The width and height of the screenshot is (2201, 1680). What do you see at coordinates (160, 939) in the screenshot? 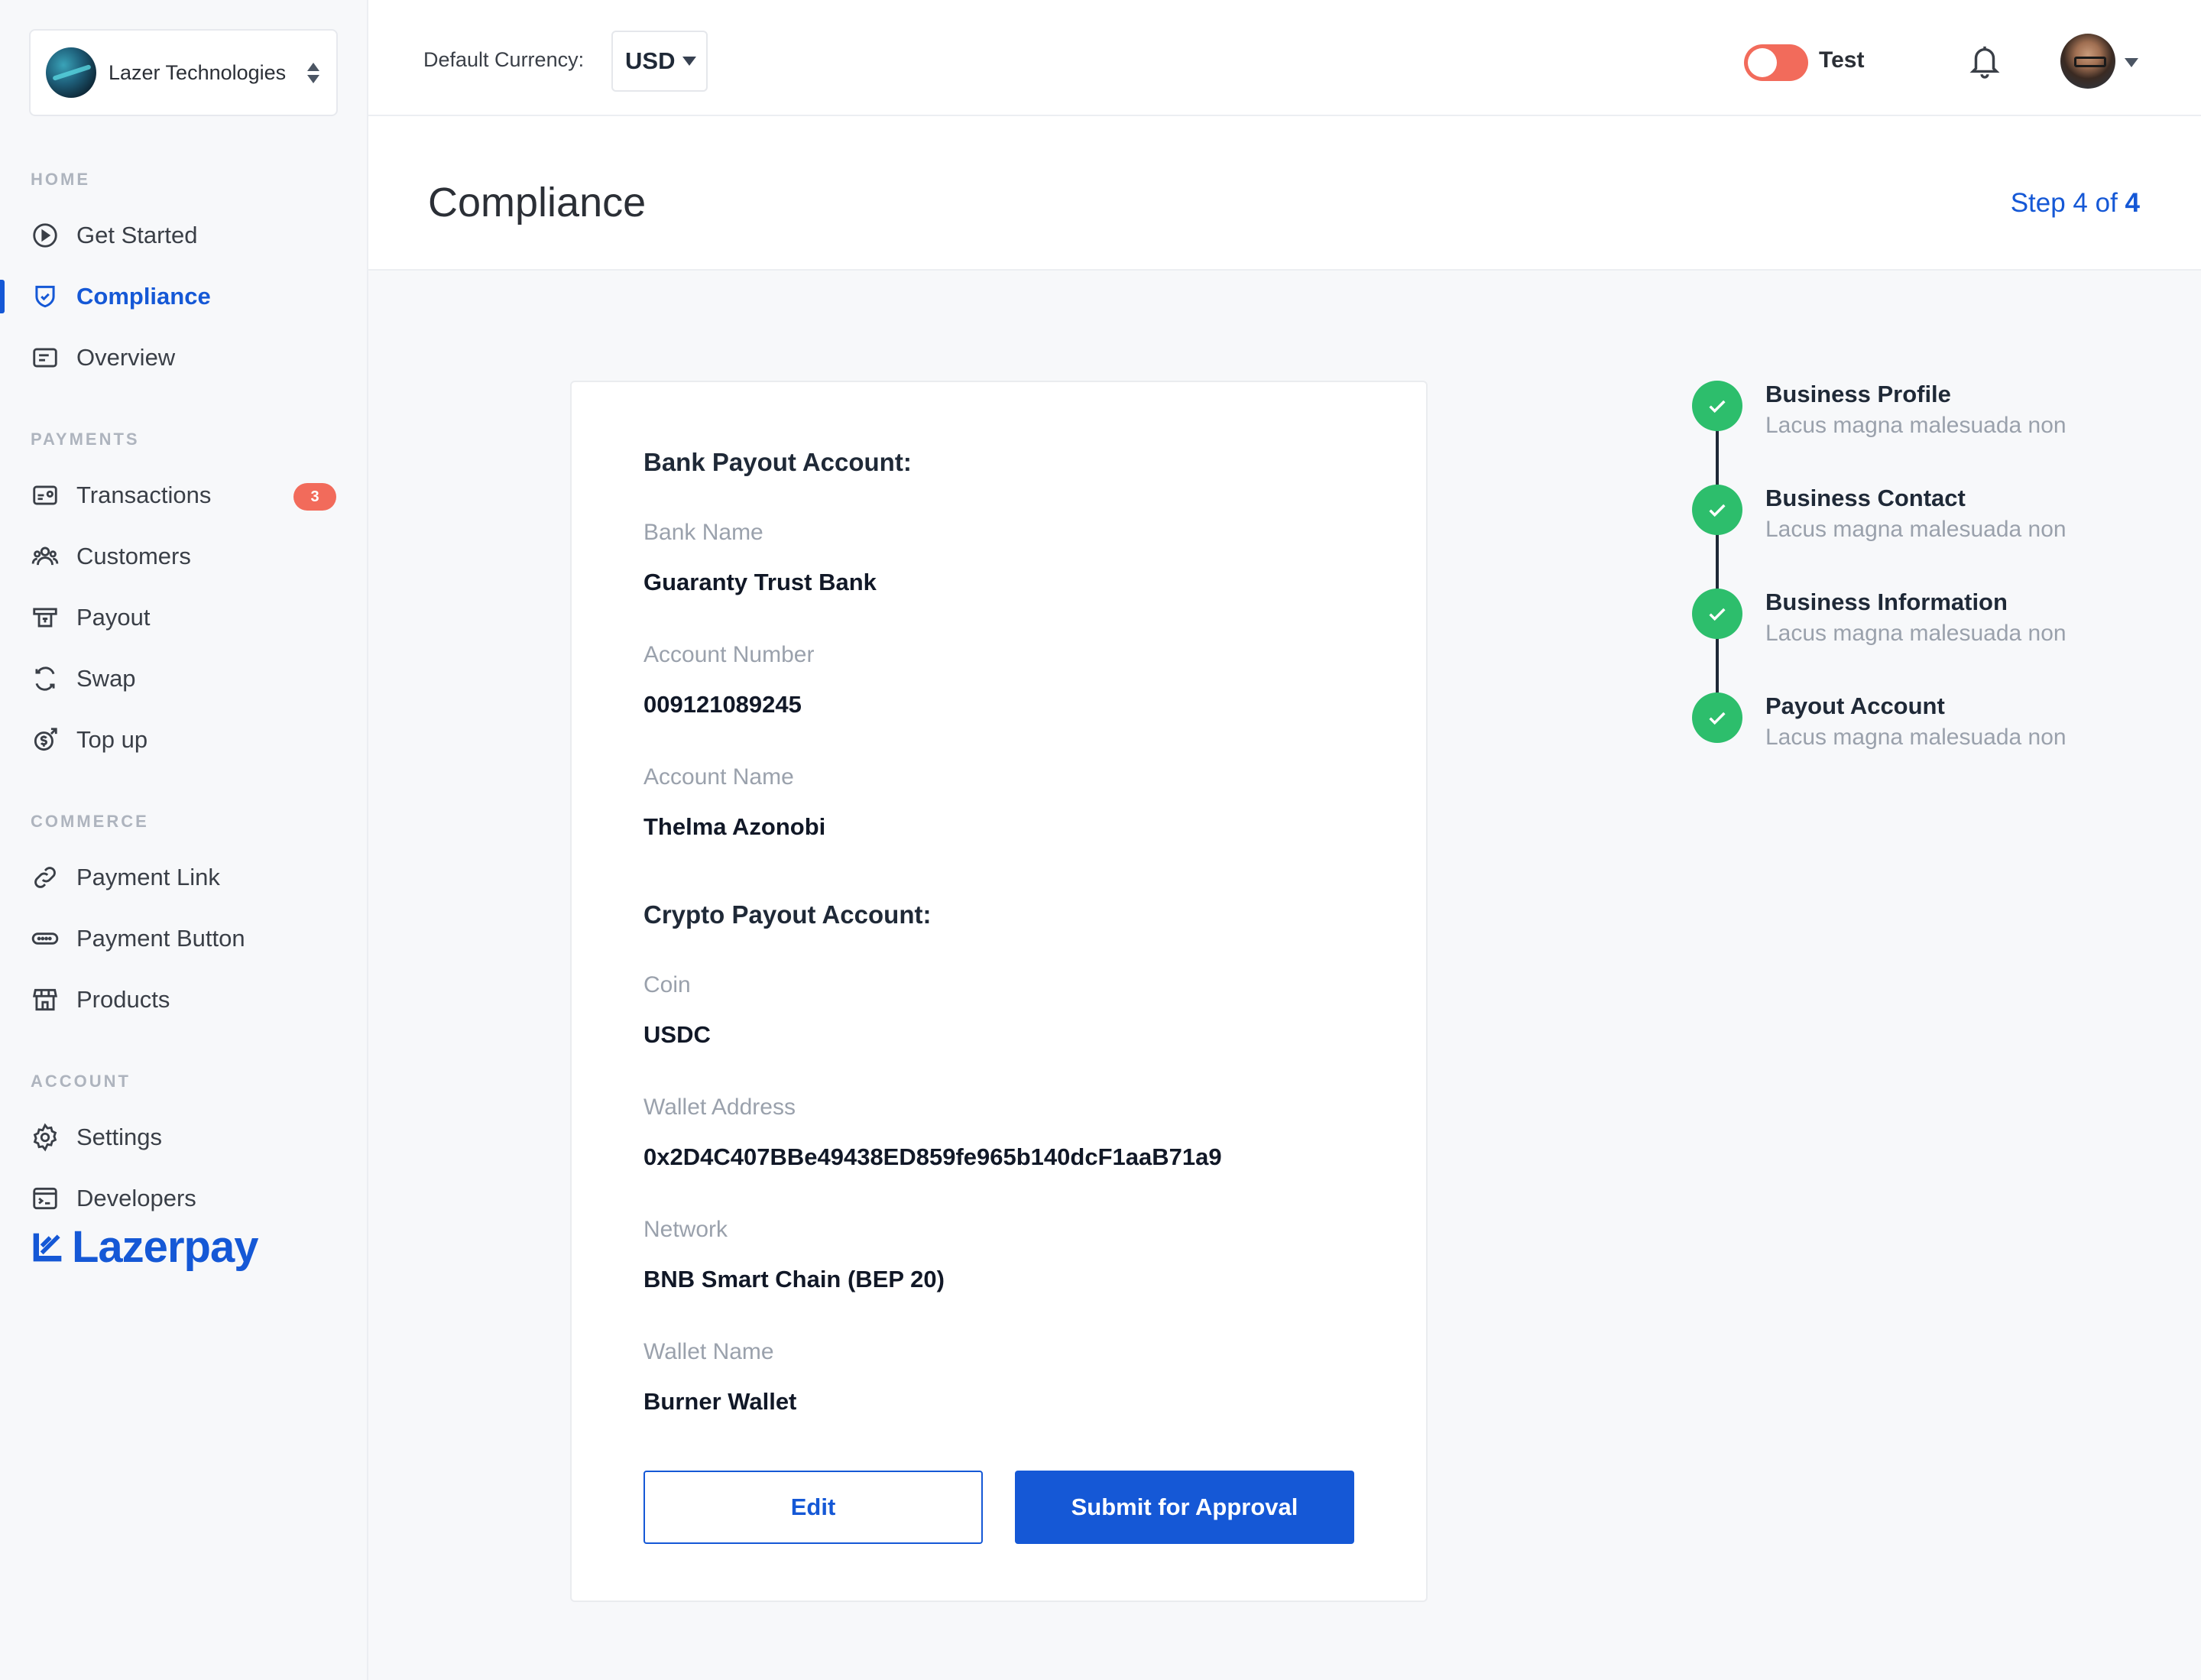
I see `sidebar-item-label: Payment Button` at bounding box center [160, 939].